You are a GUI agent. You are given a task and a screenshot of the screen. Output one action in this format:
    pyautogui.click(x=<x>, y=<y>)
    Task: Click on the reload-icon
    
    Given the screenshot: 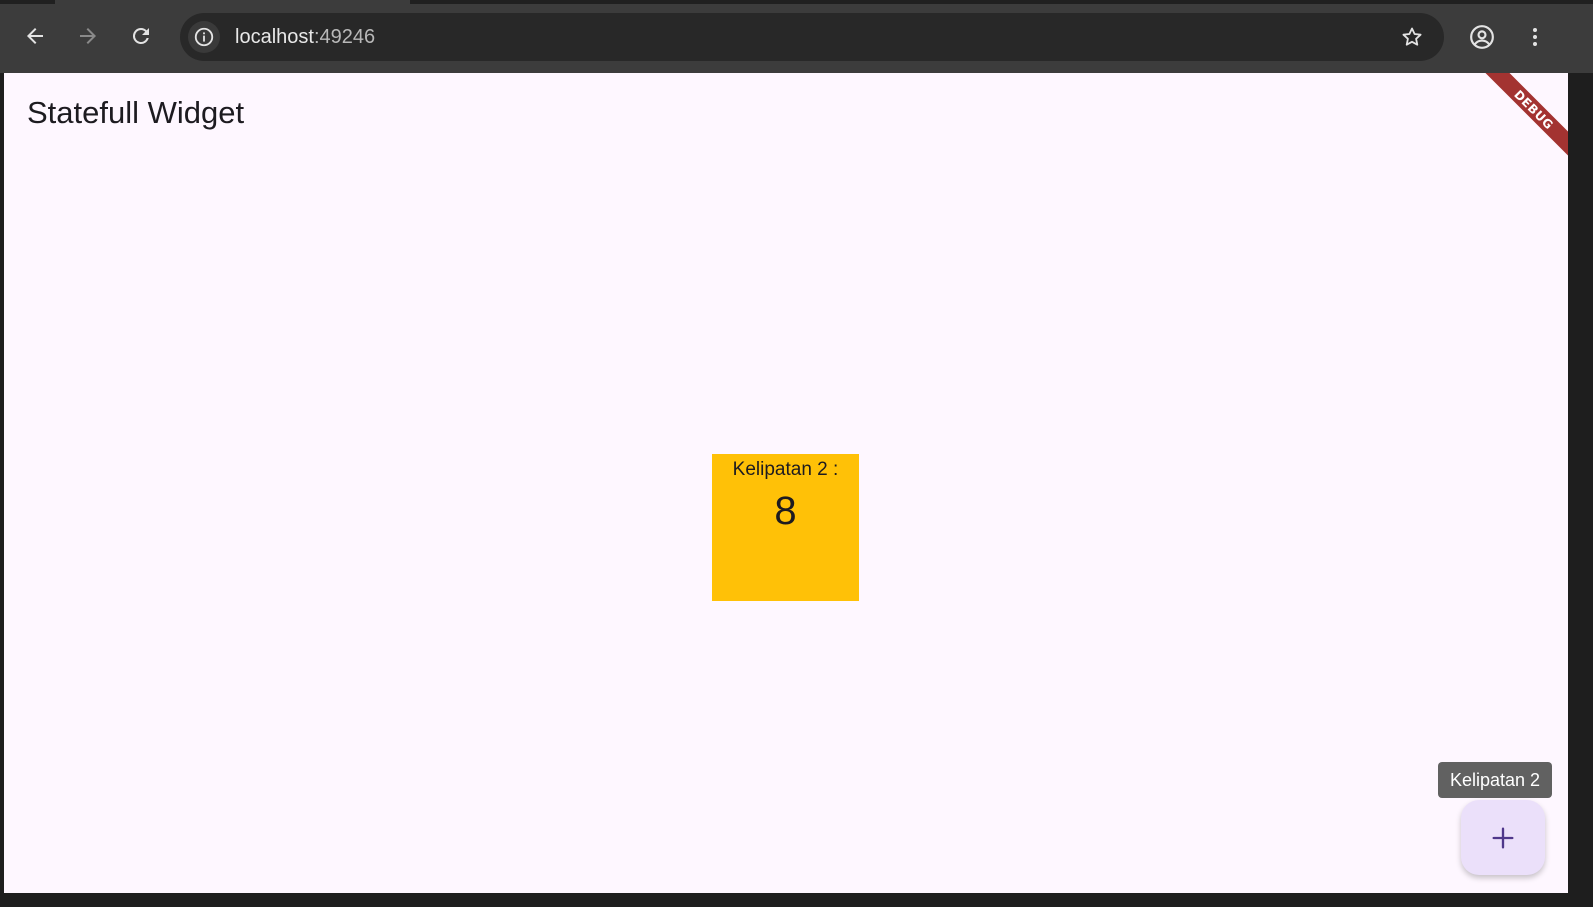 What is the action you would take?
    pyautogui.click(x=140, y=35)
    